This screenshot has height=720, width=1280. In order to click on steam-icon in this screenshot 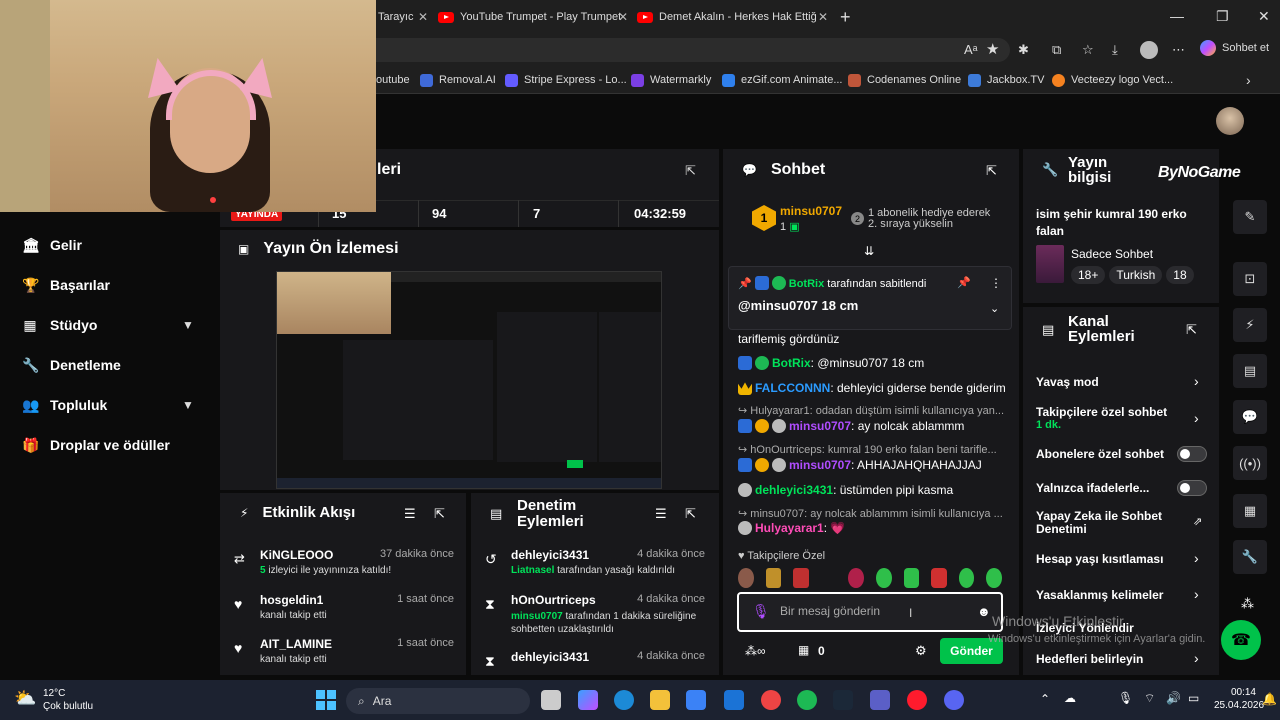, I will do `click(843, 700)`.